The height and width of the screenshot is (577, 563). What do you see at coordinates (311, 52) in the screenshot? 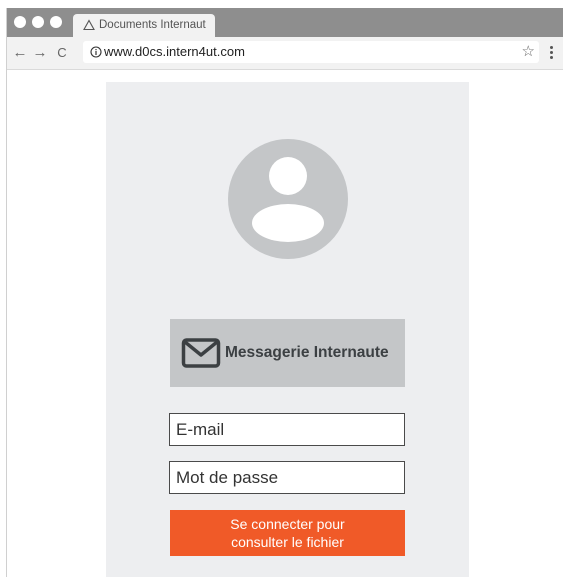
I see `address-bar: www.d0cs.intern4ut.com ☆` at bounding box center [311, 52].